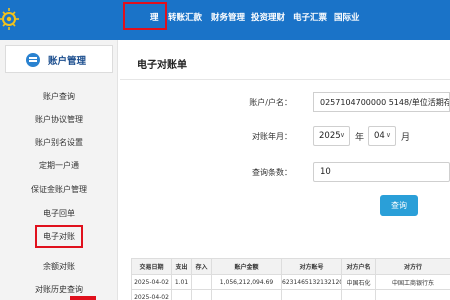 The height and width of the screenshot is (300, 450). What do you see at coordinates (412, 266) in the screenshot?
I see `col-header-counterparty-bank: 对方行` at bounding box center [412, 266].